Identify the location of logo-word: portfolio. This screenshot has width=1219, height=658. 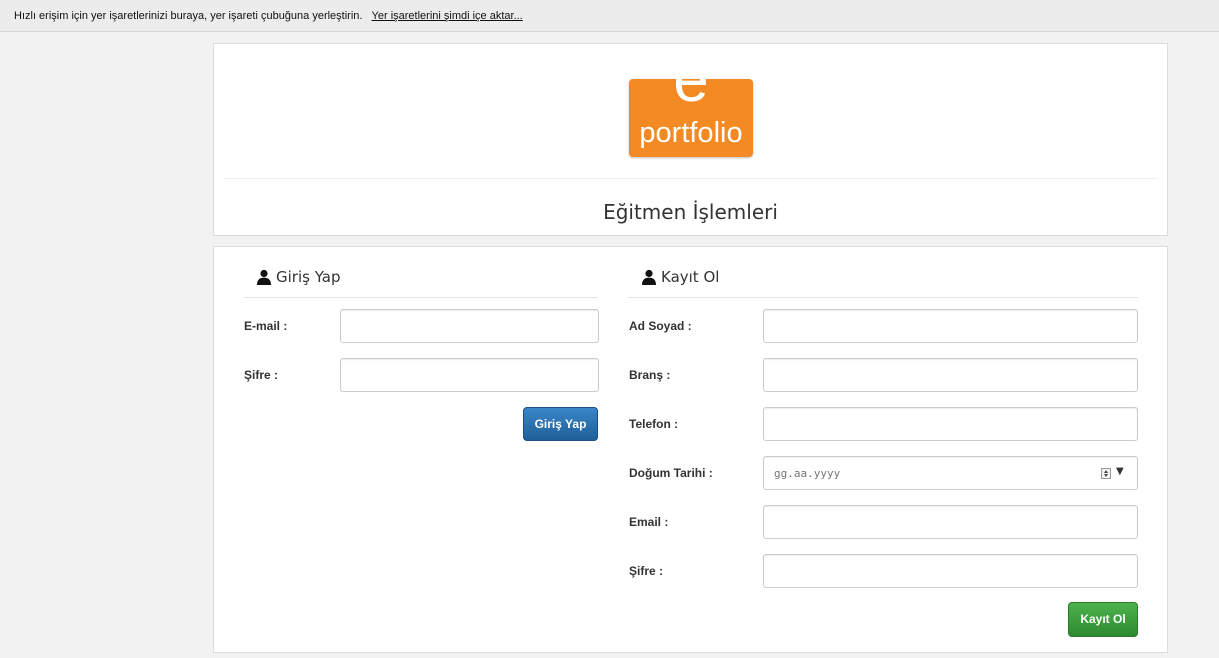
(691, 133).